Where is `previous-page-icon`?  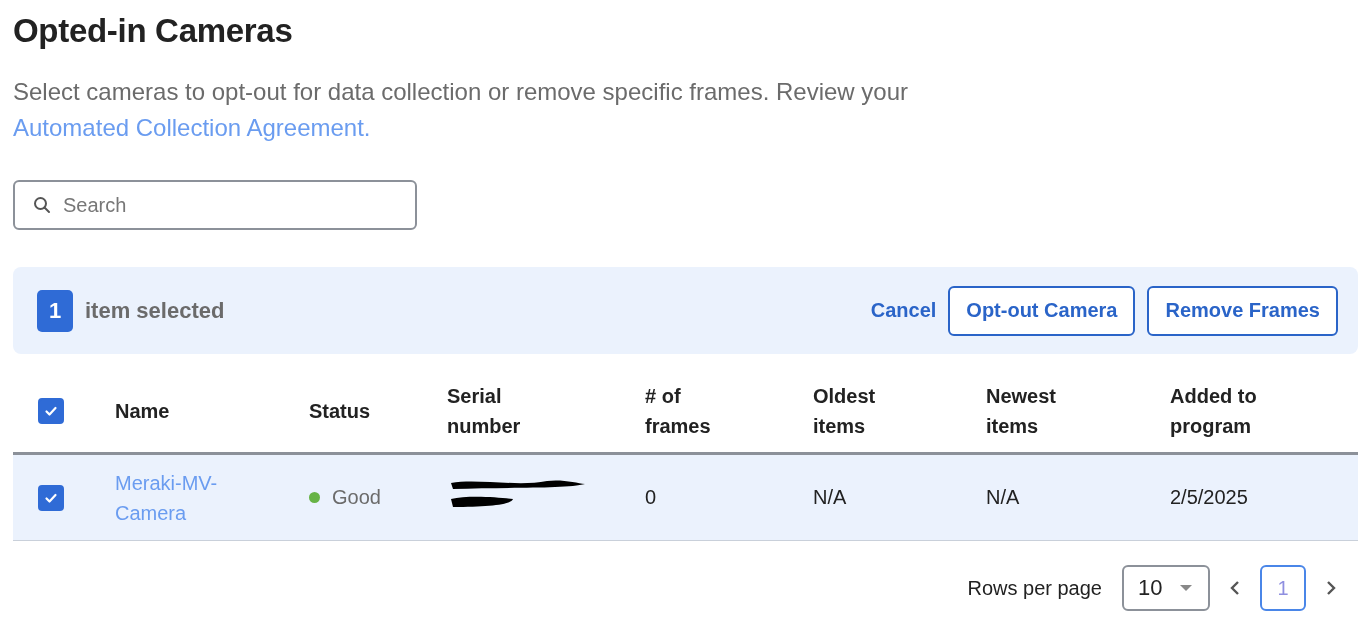 previous-page-icon is located at coordinates (1235, 588).